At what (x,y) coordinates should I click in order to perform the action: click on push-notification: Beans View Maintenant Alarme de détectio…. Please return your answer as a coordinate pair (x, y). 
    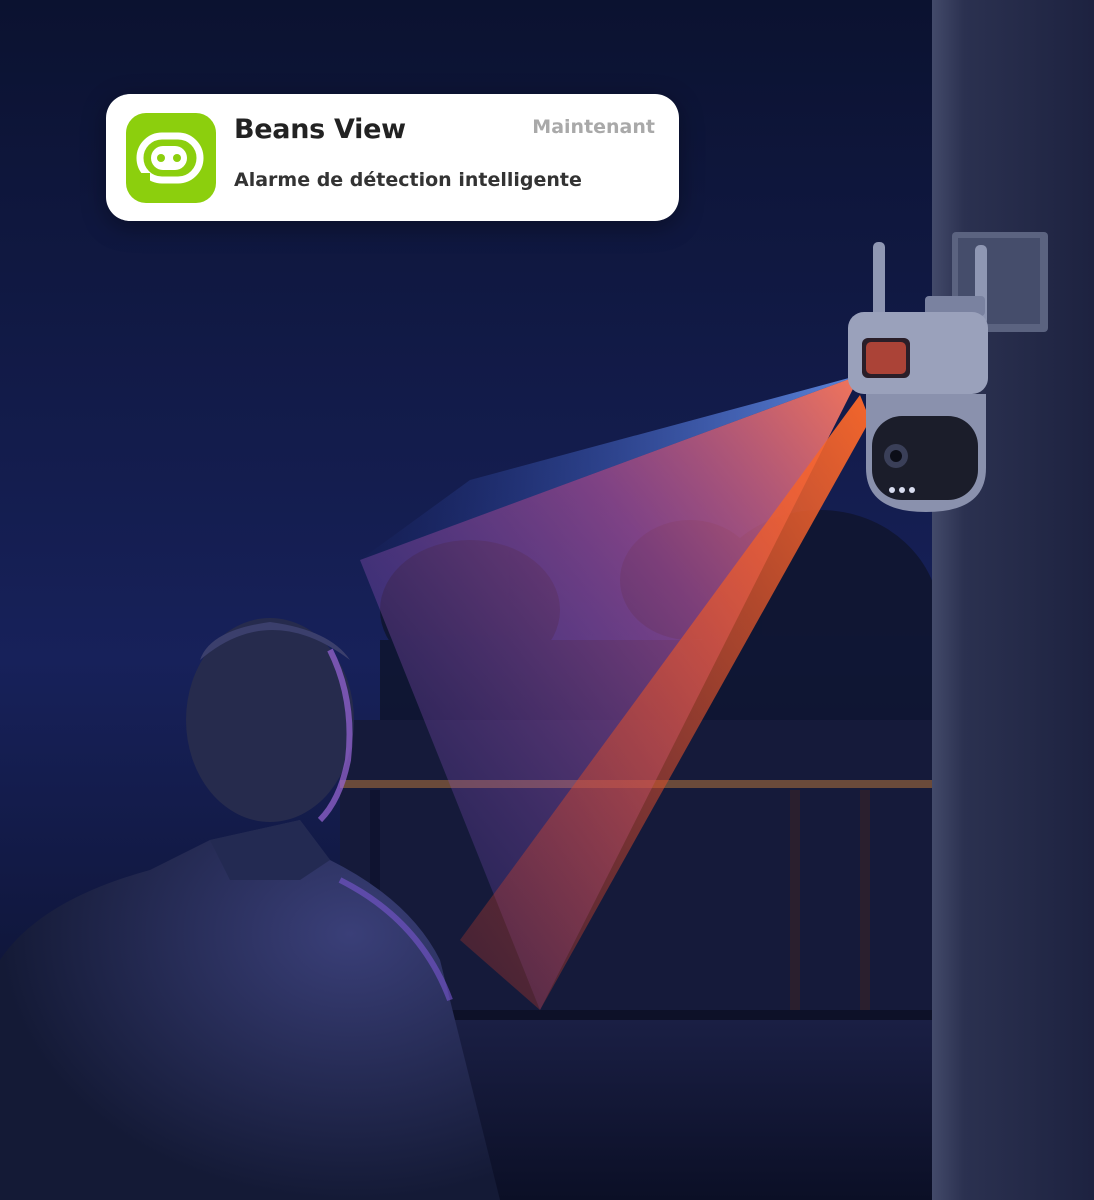
    Looking at the image, I should click on (392, 157).